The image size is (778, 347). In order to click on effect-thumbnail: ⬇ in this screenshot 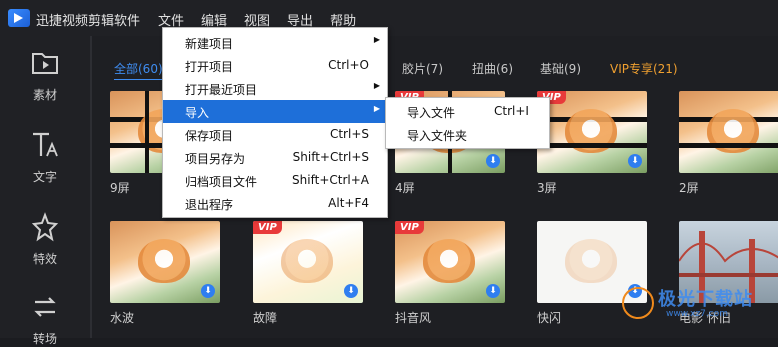, I will do `click(165, 262)`.